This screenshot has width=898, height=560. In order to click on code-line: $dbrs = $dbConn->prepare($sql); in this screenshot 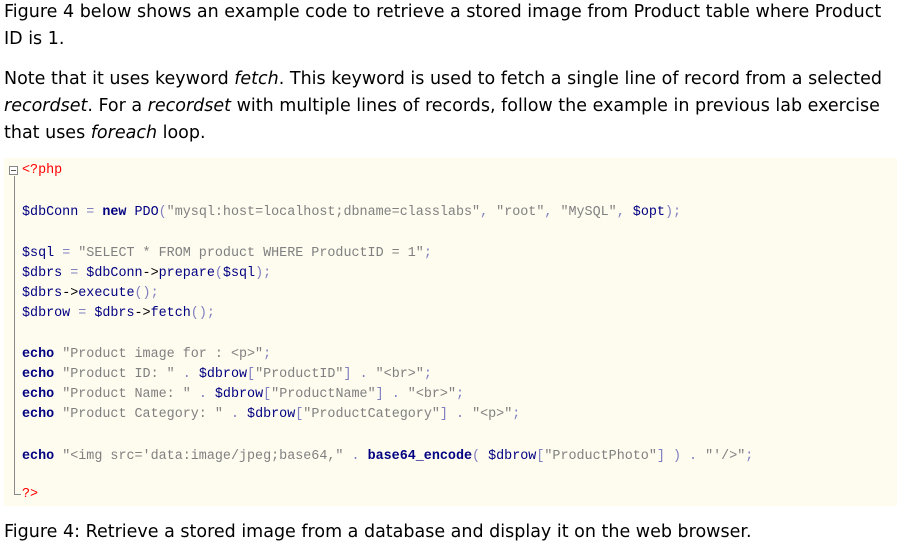, I will do `click(147, 273)`.